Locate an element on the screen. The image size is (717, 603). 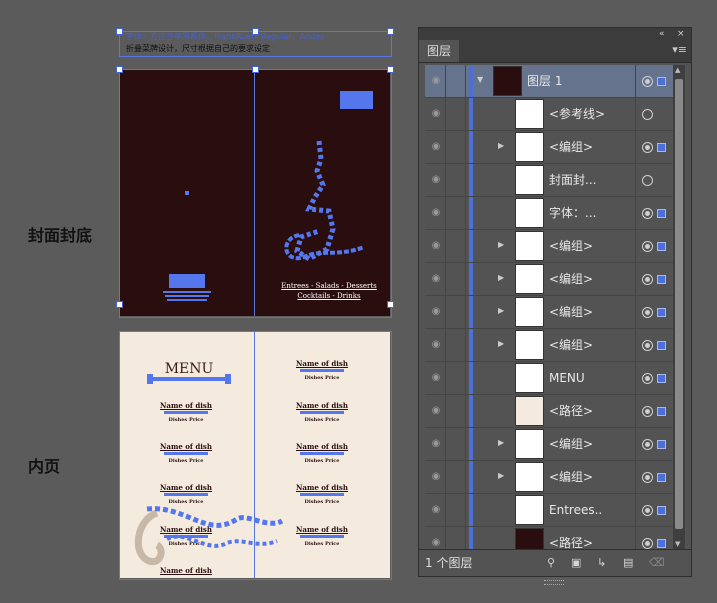
tab-layers: 图层 is located at coordinates (439, 51).